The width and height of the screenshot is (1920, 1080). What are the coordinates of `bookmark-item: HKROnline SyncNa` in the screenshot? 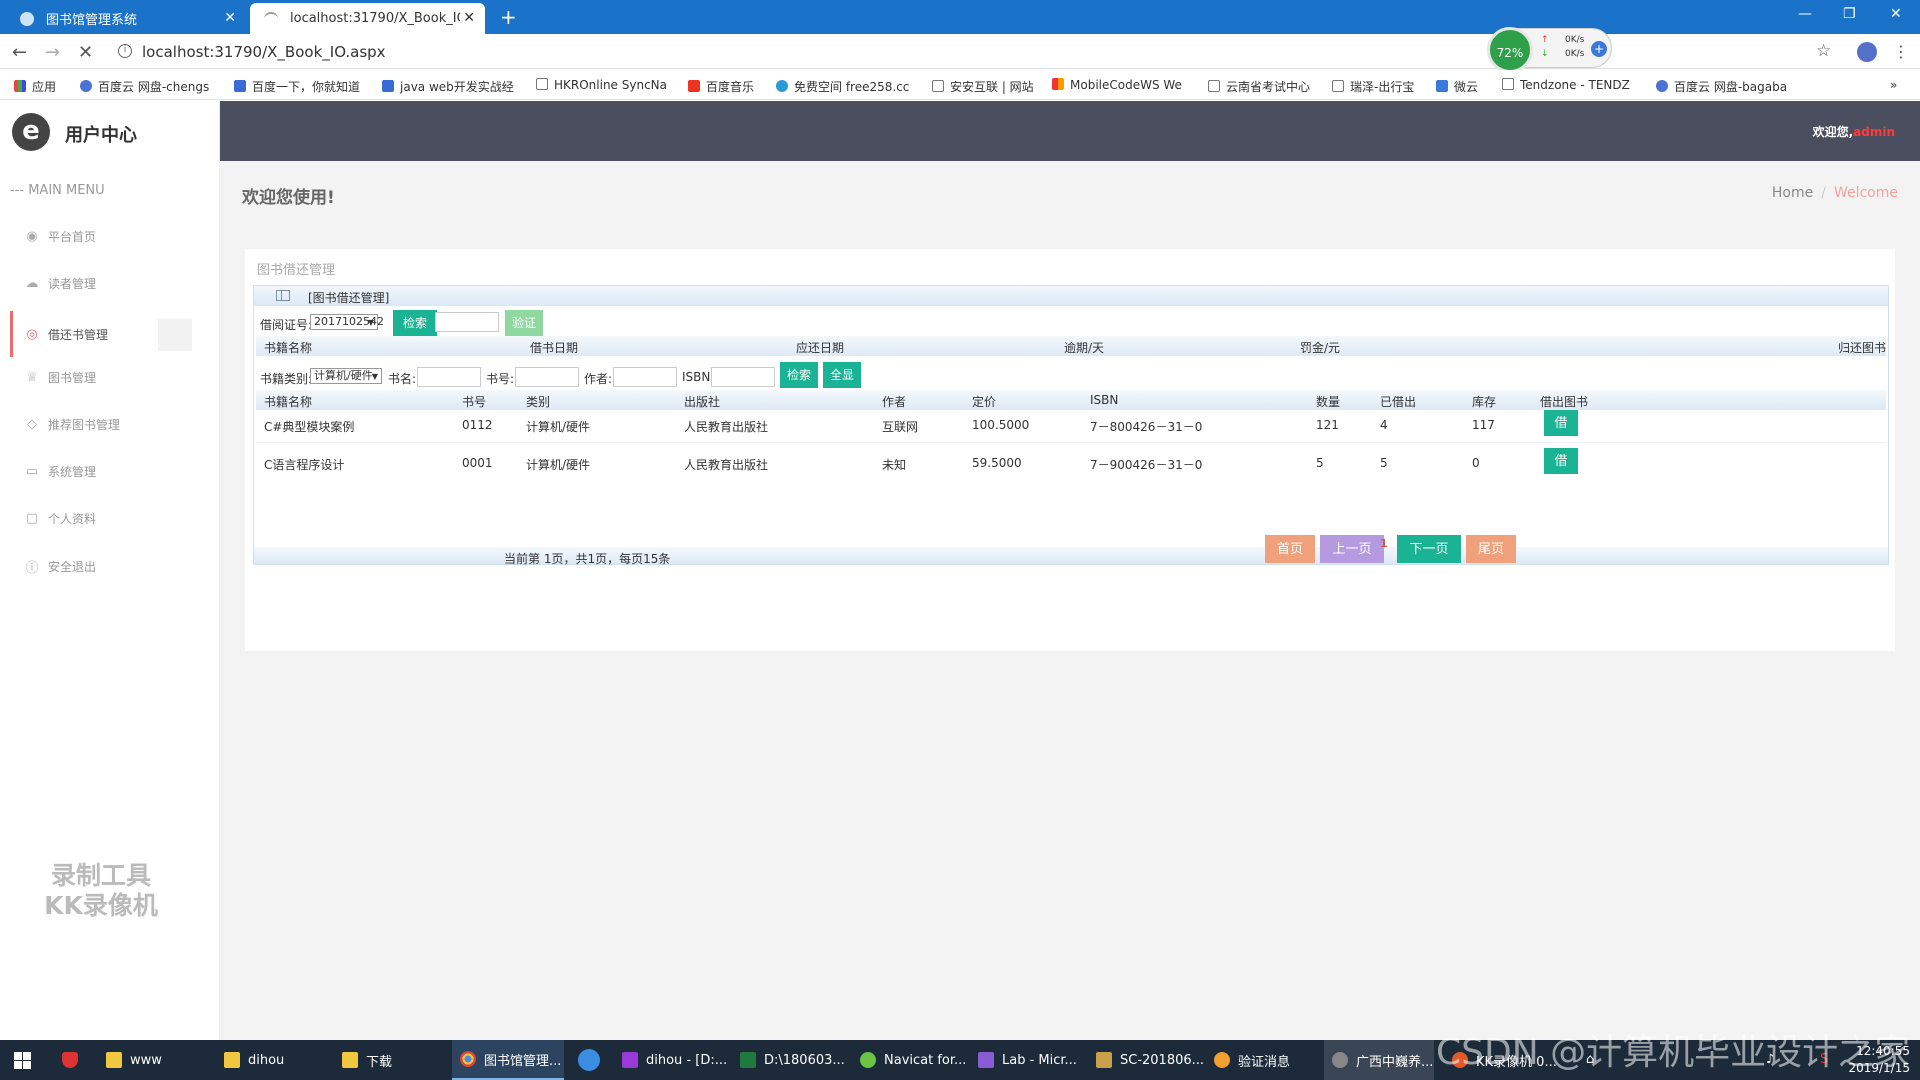 It's located at (601, 85).